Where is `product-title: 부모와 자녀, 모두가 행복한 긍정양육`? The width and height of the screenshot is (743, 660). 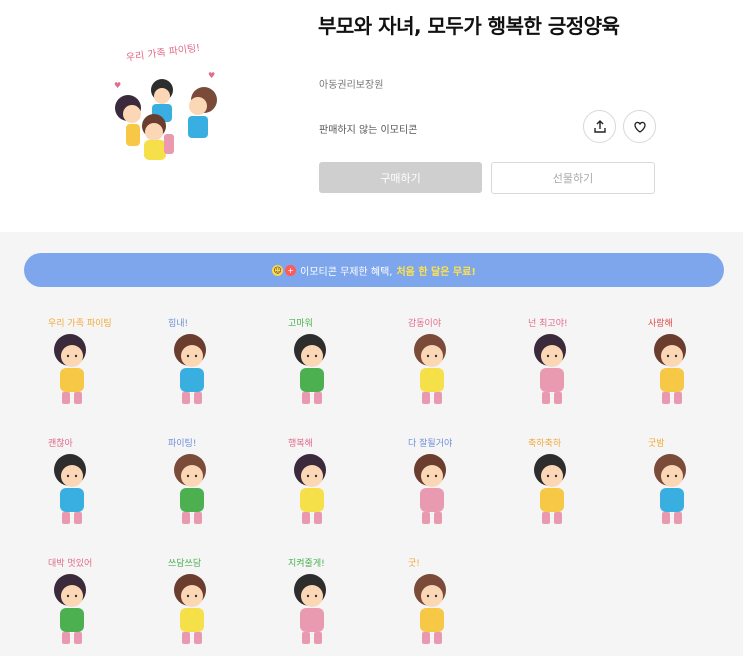 product-title: 부모와 자녀, 모두가 행복한 긍정양육 is located at coordinates (469, 26).